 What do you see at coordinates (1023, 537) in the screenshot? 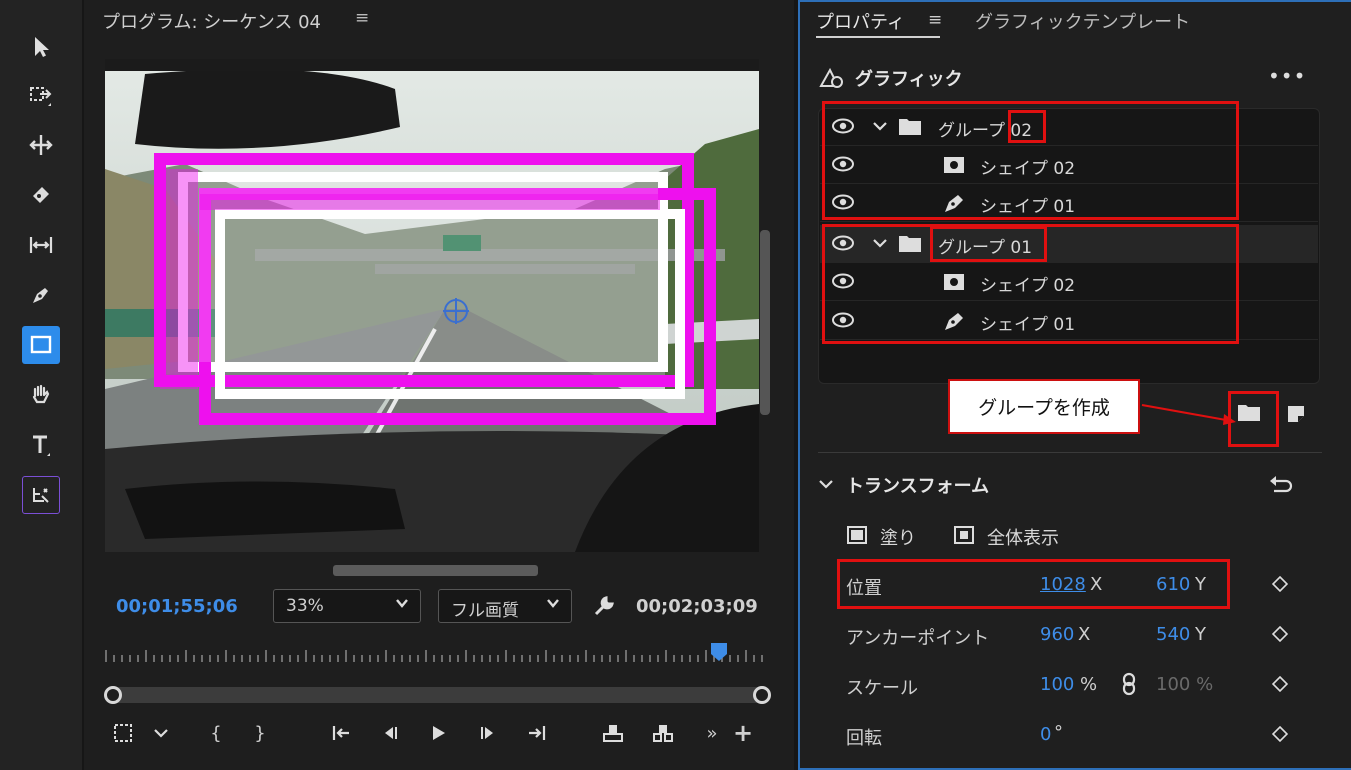
I see `fit-label: 全体表示` at bounding box center [1023, 537].